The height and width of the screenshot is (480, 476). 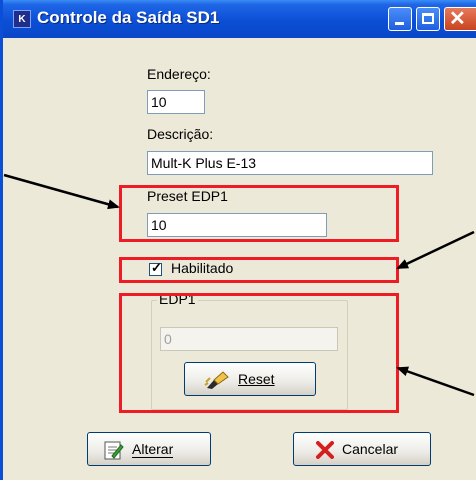 What do you see at coordinates (435, 381) in the screenshot?
I see `arrow-to-edp1-group` at bounding box center [435, 381].